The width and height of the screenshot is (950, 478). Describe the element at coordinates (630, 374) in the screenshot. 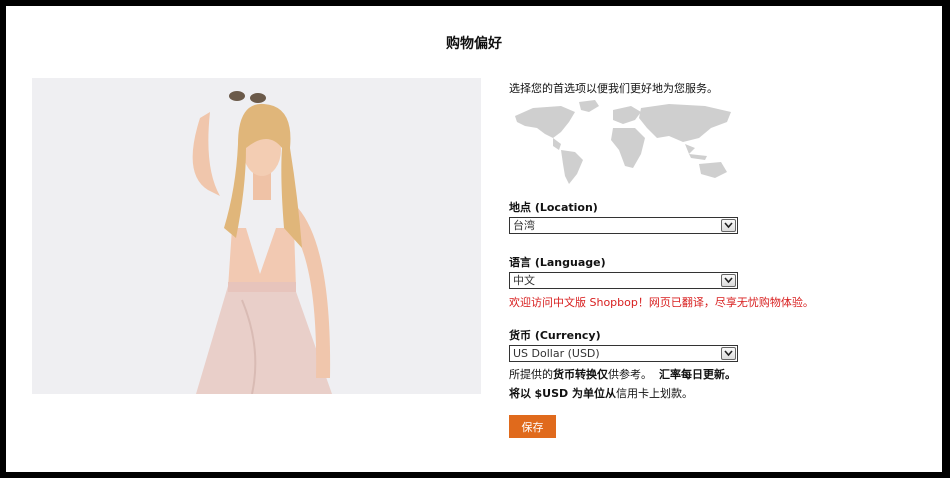

I see `currency-note-text: 供参考。` at that location.